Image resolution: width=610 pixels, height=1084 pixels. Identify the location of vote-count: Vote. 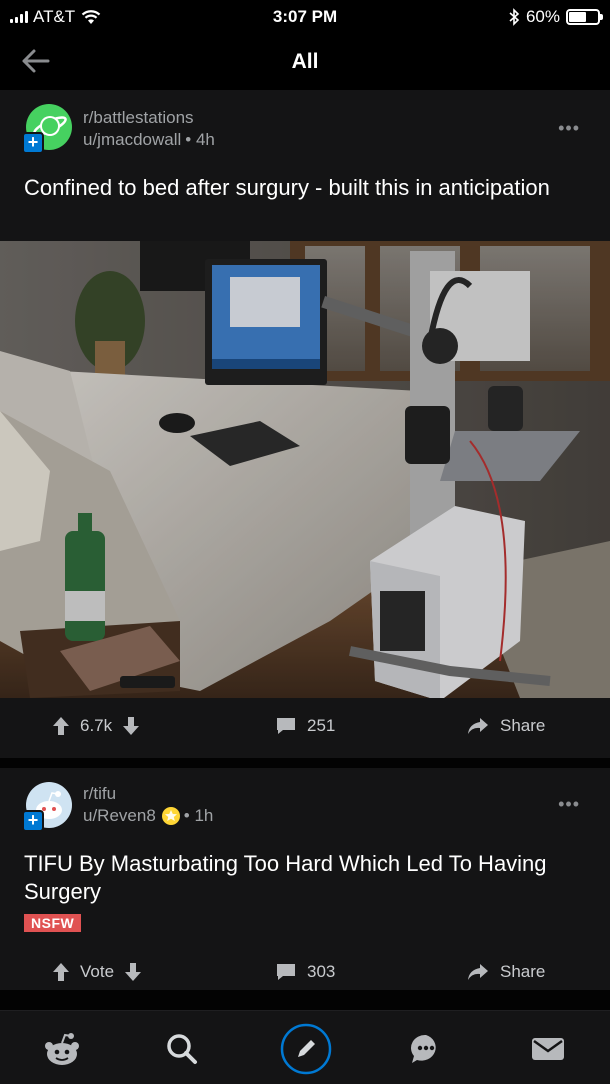
(97, 971).